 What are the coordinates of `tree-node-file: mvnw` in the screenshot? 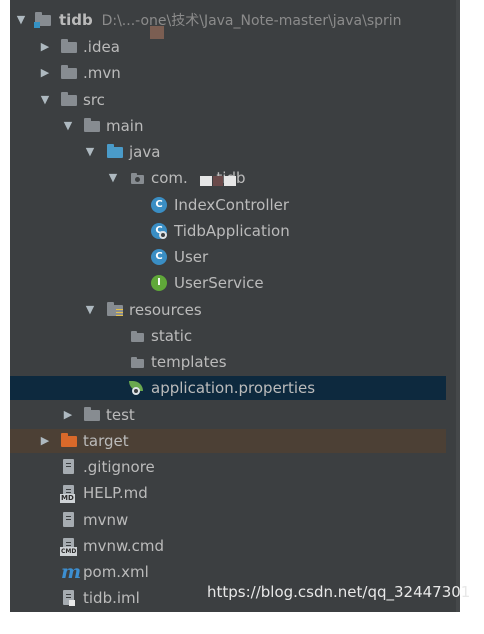 It's located at (228, 520).